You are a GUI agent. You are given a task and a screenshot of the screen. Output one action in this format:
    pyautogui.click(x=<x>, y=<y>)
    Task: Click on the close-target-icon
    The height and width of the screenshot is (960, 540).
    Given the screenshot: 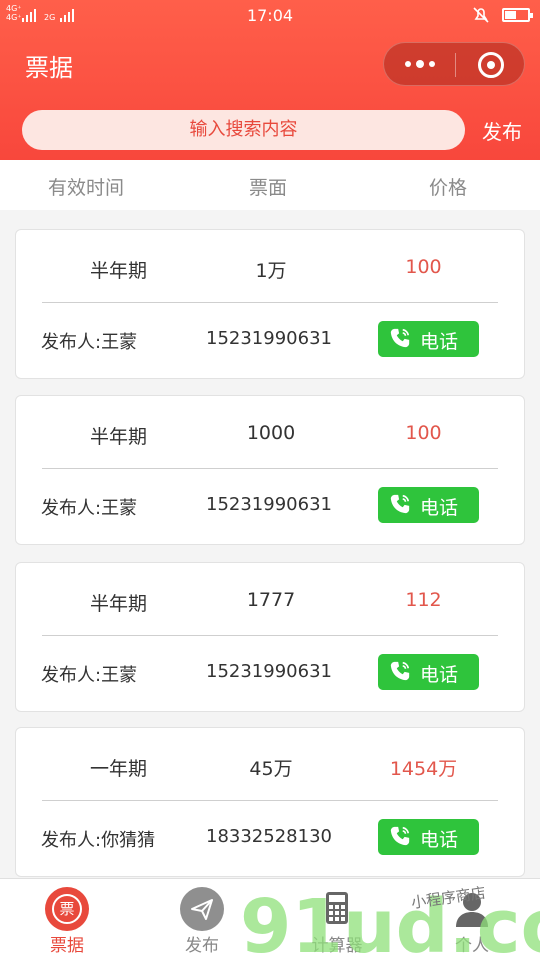 What is the action you would take?
    pyautogui.click(x=491, y=65)
    